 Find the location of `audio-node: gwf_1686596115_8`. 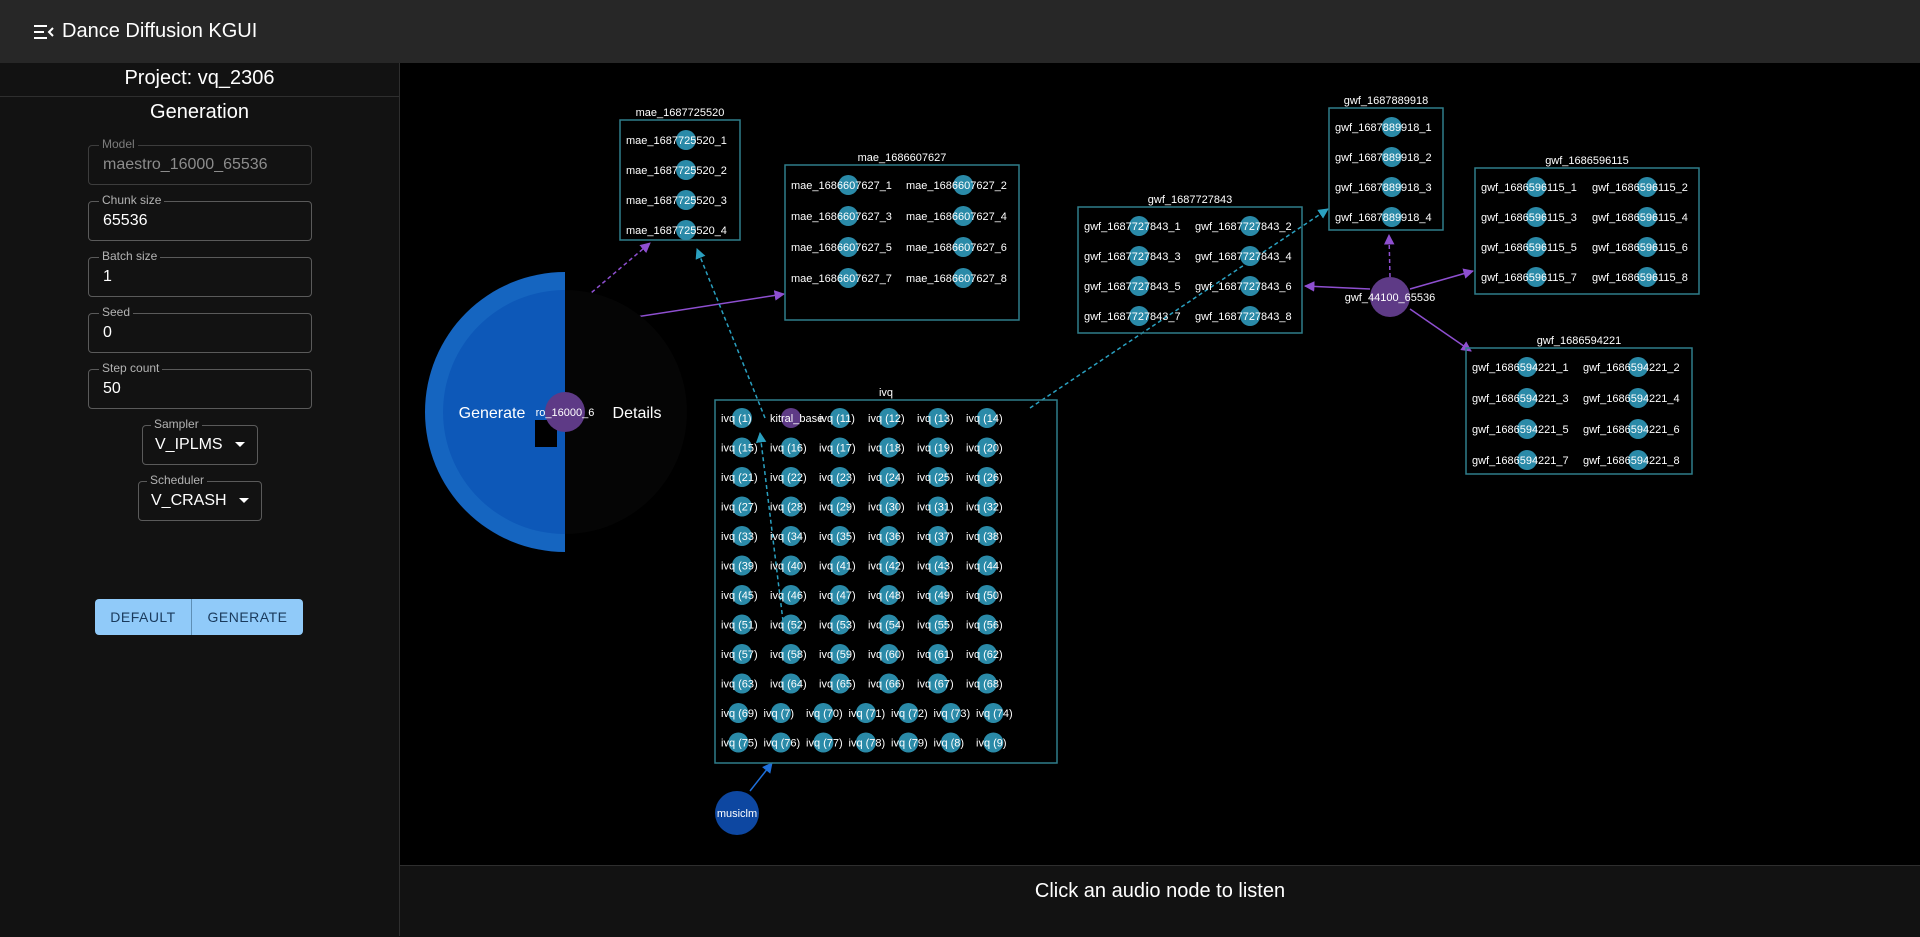

audio-node: gwf_1686596115_8 is located at coordinates (1640, 277).